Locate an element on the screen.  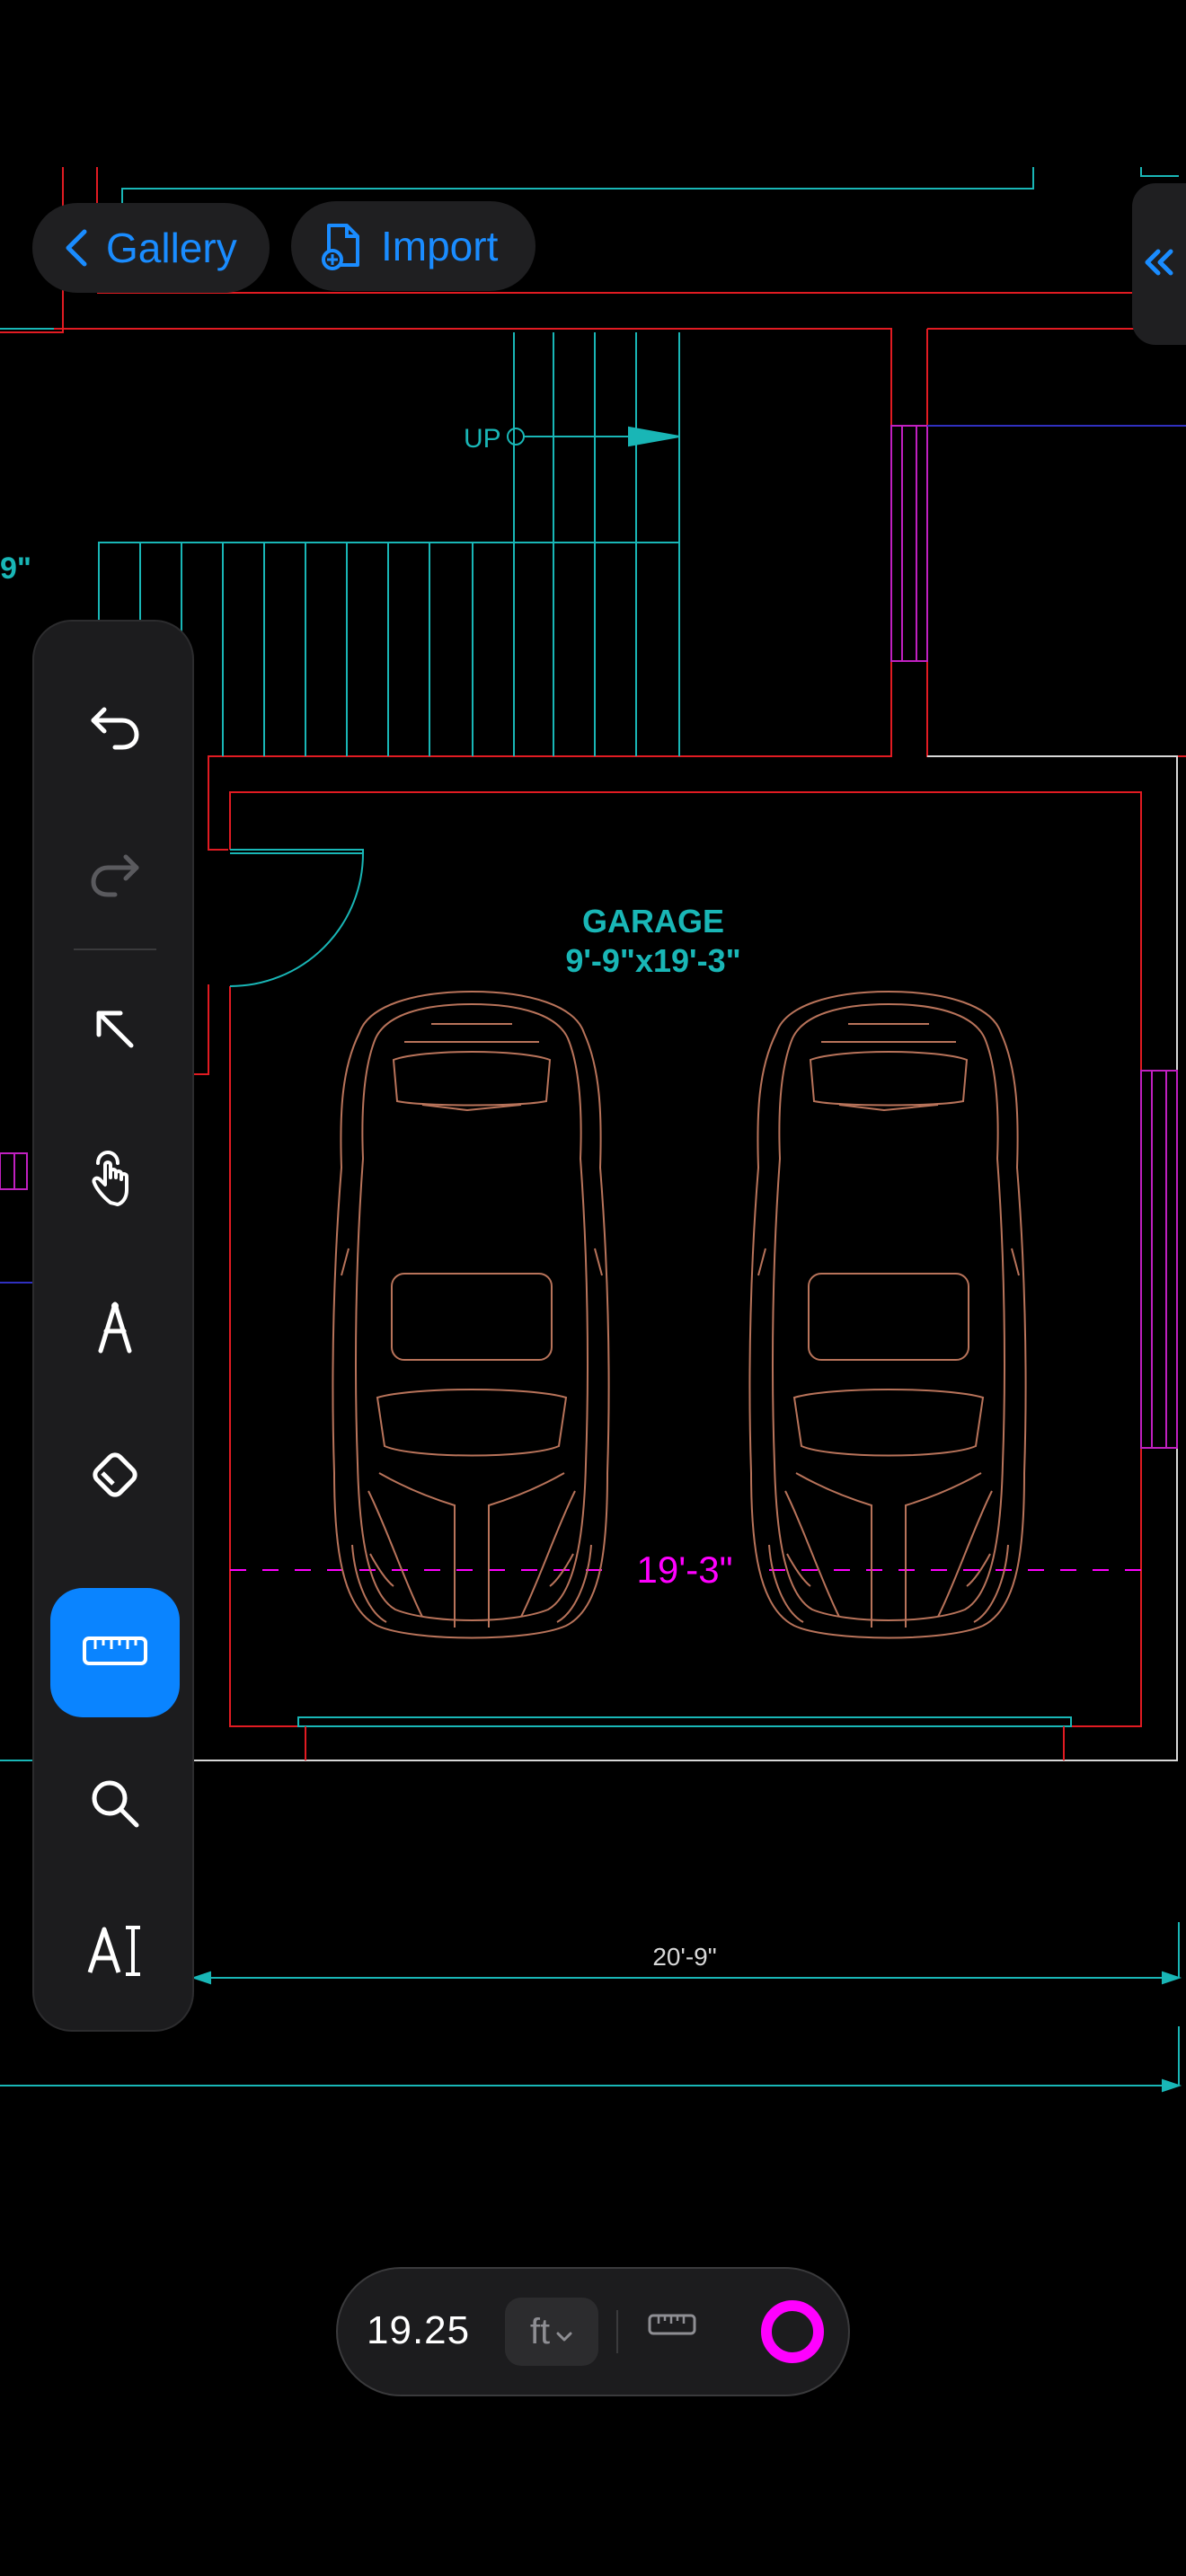
color-ring-icon is located at coordinates (792, 2335).